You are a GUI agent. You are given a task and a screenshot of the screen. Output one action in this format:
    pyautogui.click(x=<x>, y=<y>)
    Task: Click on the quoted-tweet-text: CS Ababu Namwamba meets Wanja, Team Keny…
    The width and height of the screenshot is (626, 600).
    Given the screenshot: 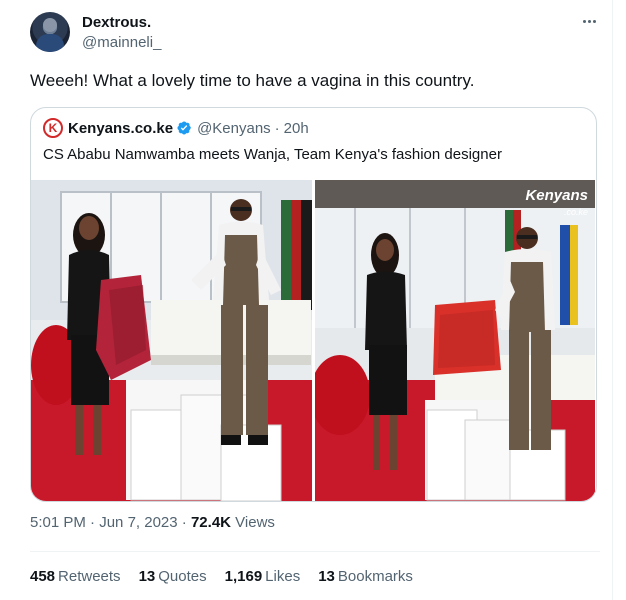 What is the action you would take?
    pyautogui.click(x=272, y=154)
    